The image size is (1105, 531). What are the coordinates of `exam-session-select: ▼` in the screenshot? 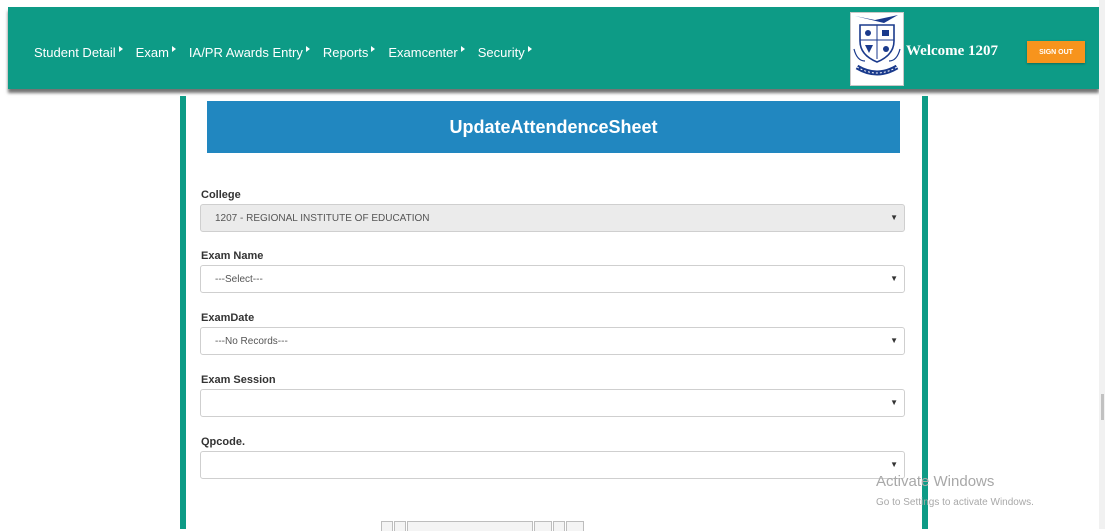 It's located at (552, 403).